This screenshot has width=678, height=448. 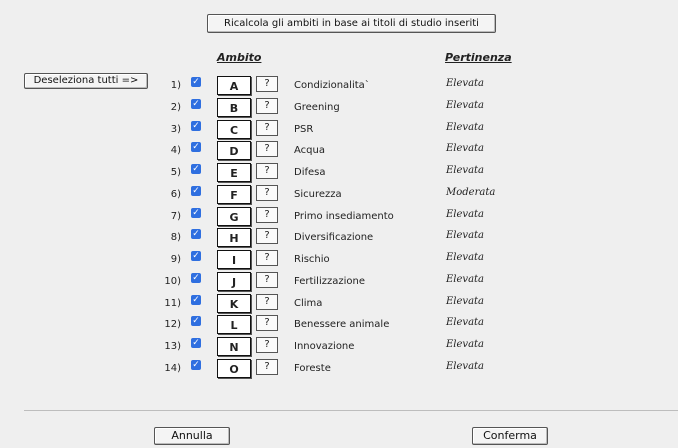 I want to click on ambito-row: 2) ✓ B? Greening Elevata, so click(x=339, y=108).